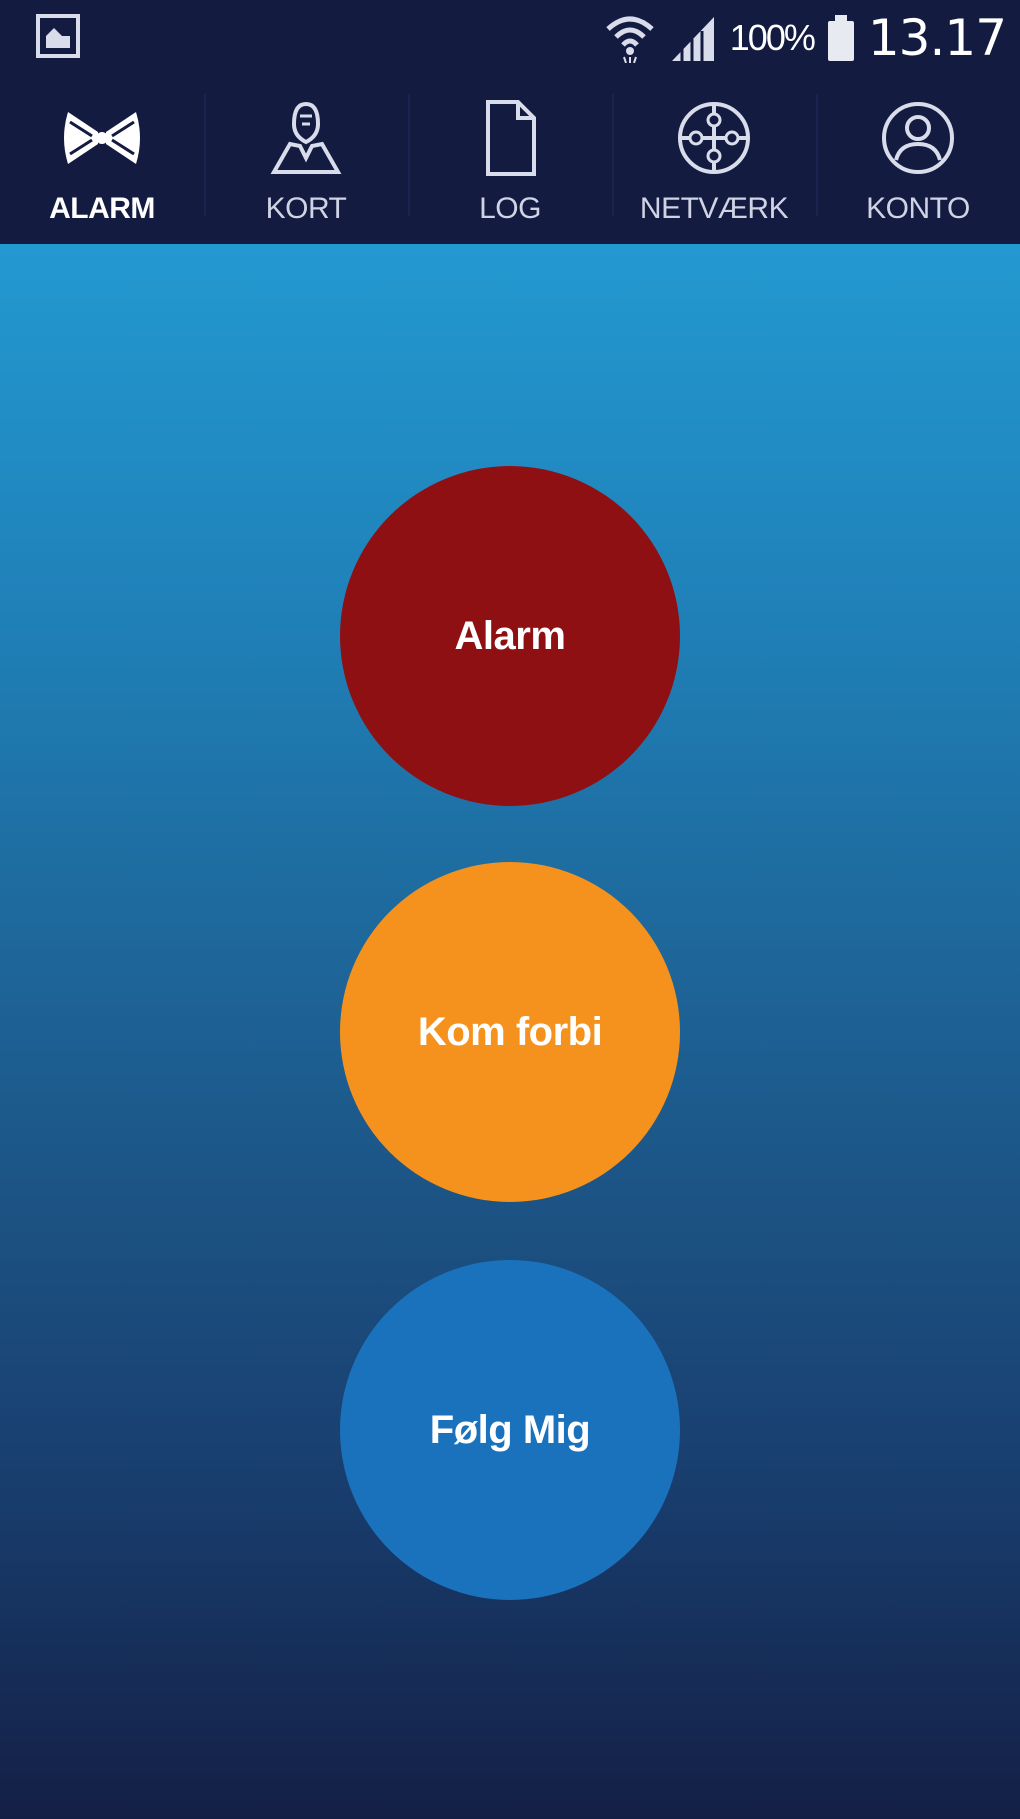 The width and height of the screenshot is (1020, 1819). Describe the element at coordinates (840, 38) in the screenshot. I see `battery-icon` at that location.